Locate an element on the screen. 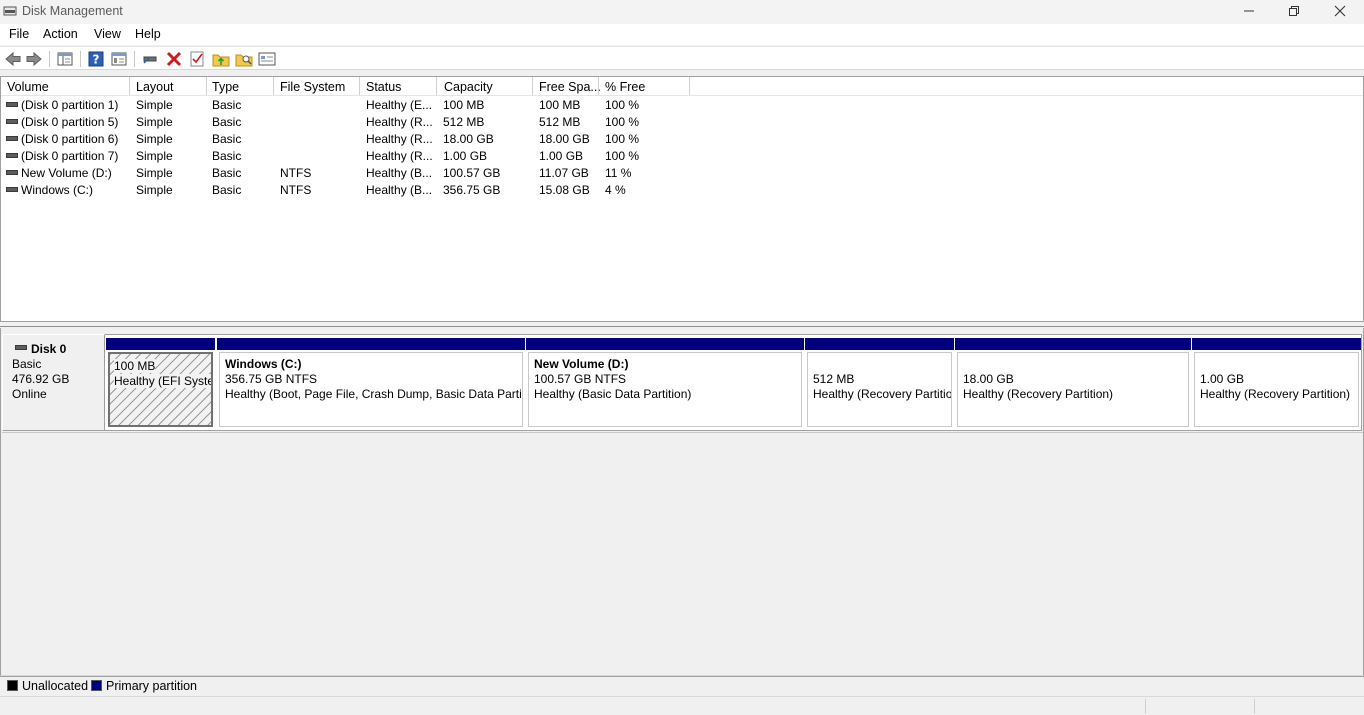  menu-help: Help is located at coordinates (148, 34).